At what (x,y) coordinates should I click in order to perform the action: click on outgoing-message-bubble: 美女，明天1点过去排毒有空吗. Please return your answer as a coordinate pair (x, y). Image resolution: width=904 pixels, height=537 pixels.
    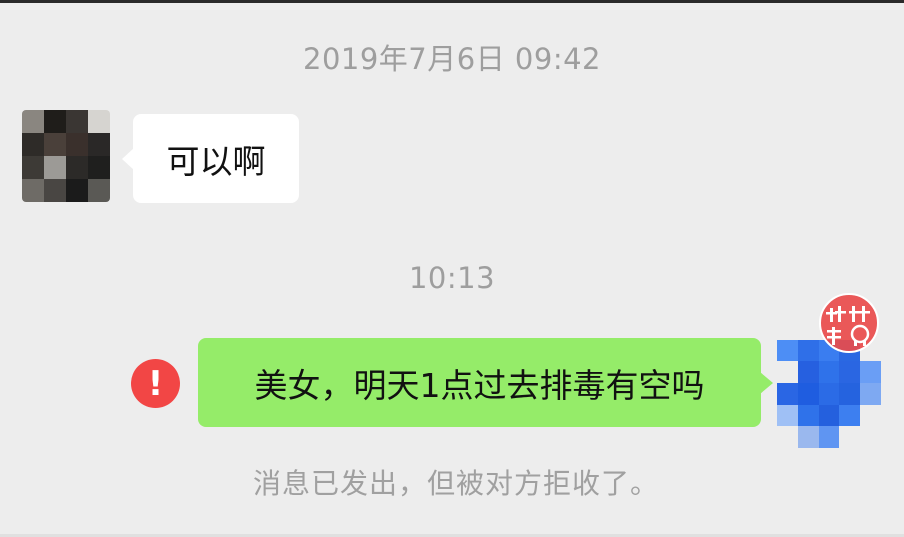
    Looking at the image, I should click on (485, 382).